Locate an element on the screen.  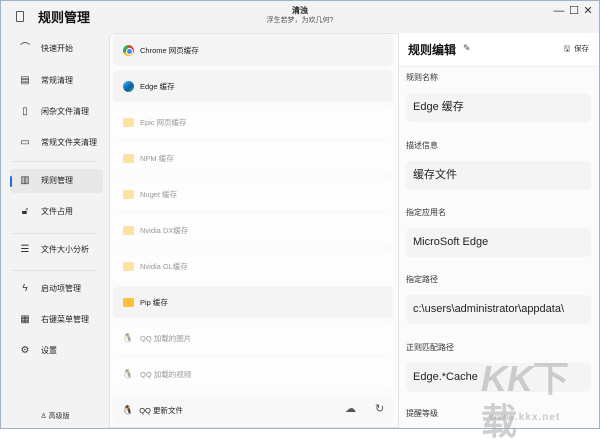
sidebar-item-4: ▥ 规则管理 is located at coordinates (56, 181).